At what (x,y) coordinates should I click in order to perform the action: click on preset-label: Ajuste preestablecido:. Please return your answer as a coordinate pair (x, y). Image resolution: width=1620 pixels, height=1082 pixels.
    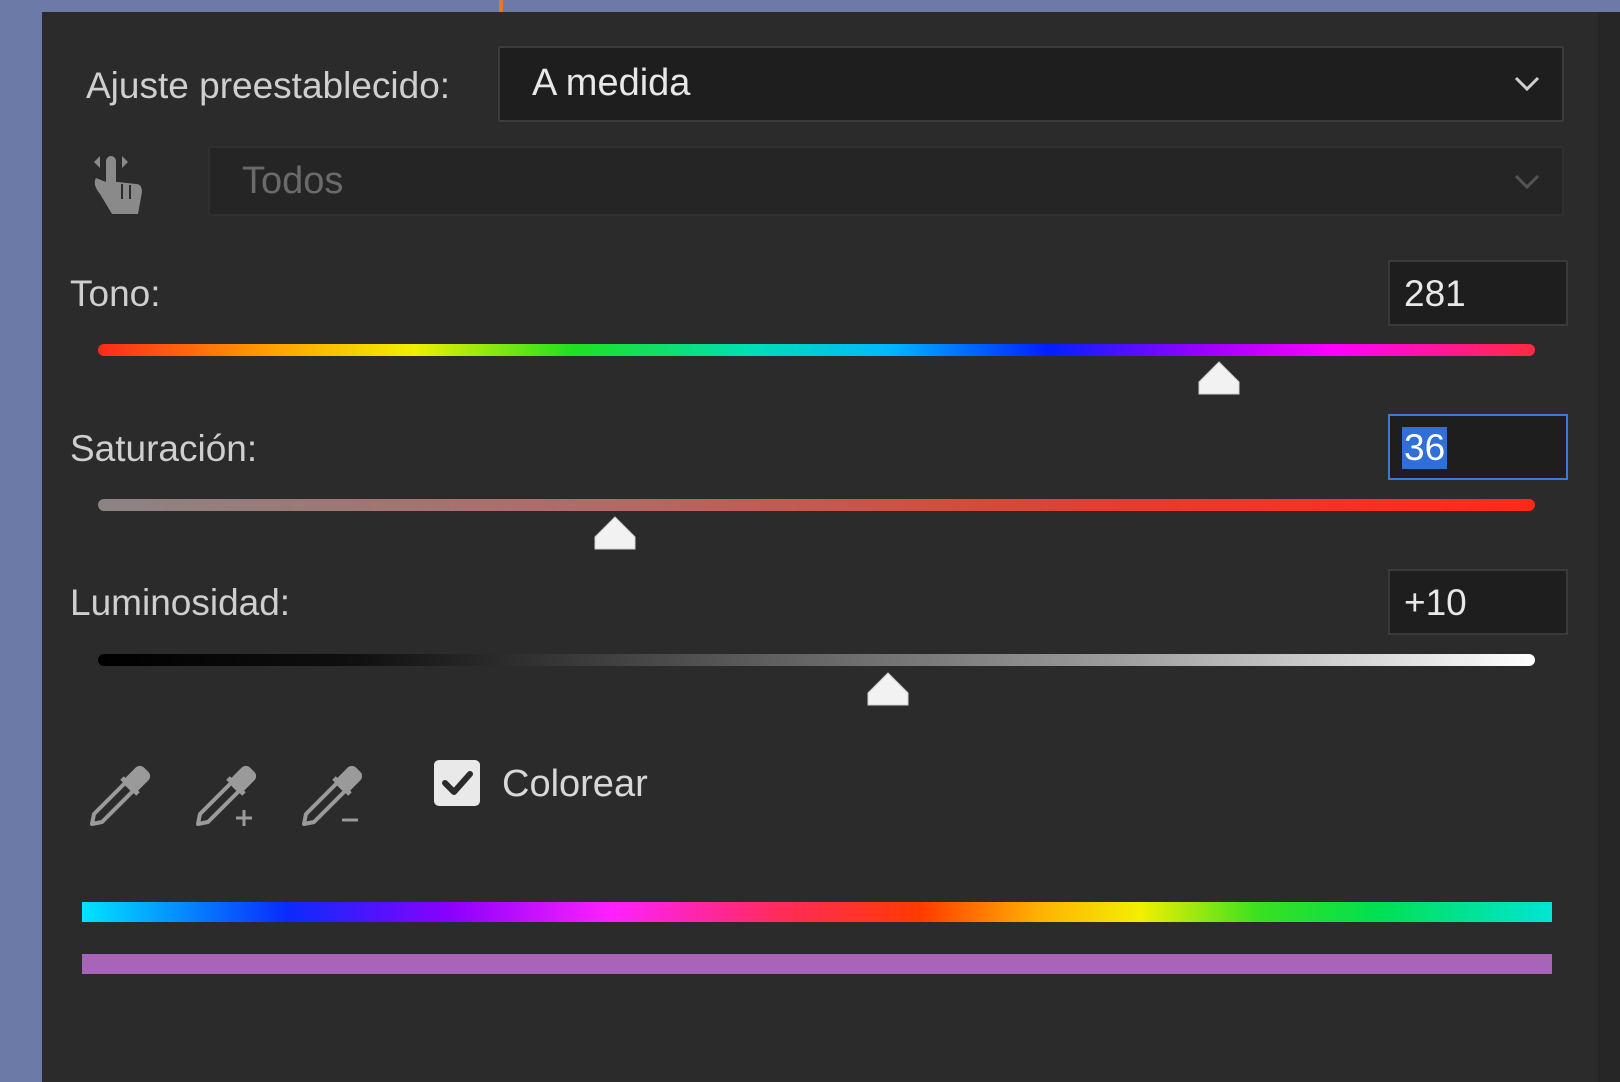
    Looking at the image, I should click on (268, 85).